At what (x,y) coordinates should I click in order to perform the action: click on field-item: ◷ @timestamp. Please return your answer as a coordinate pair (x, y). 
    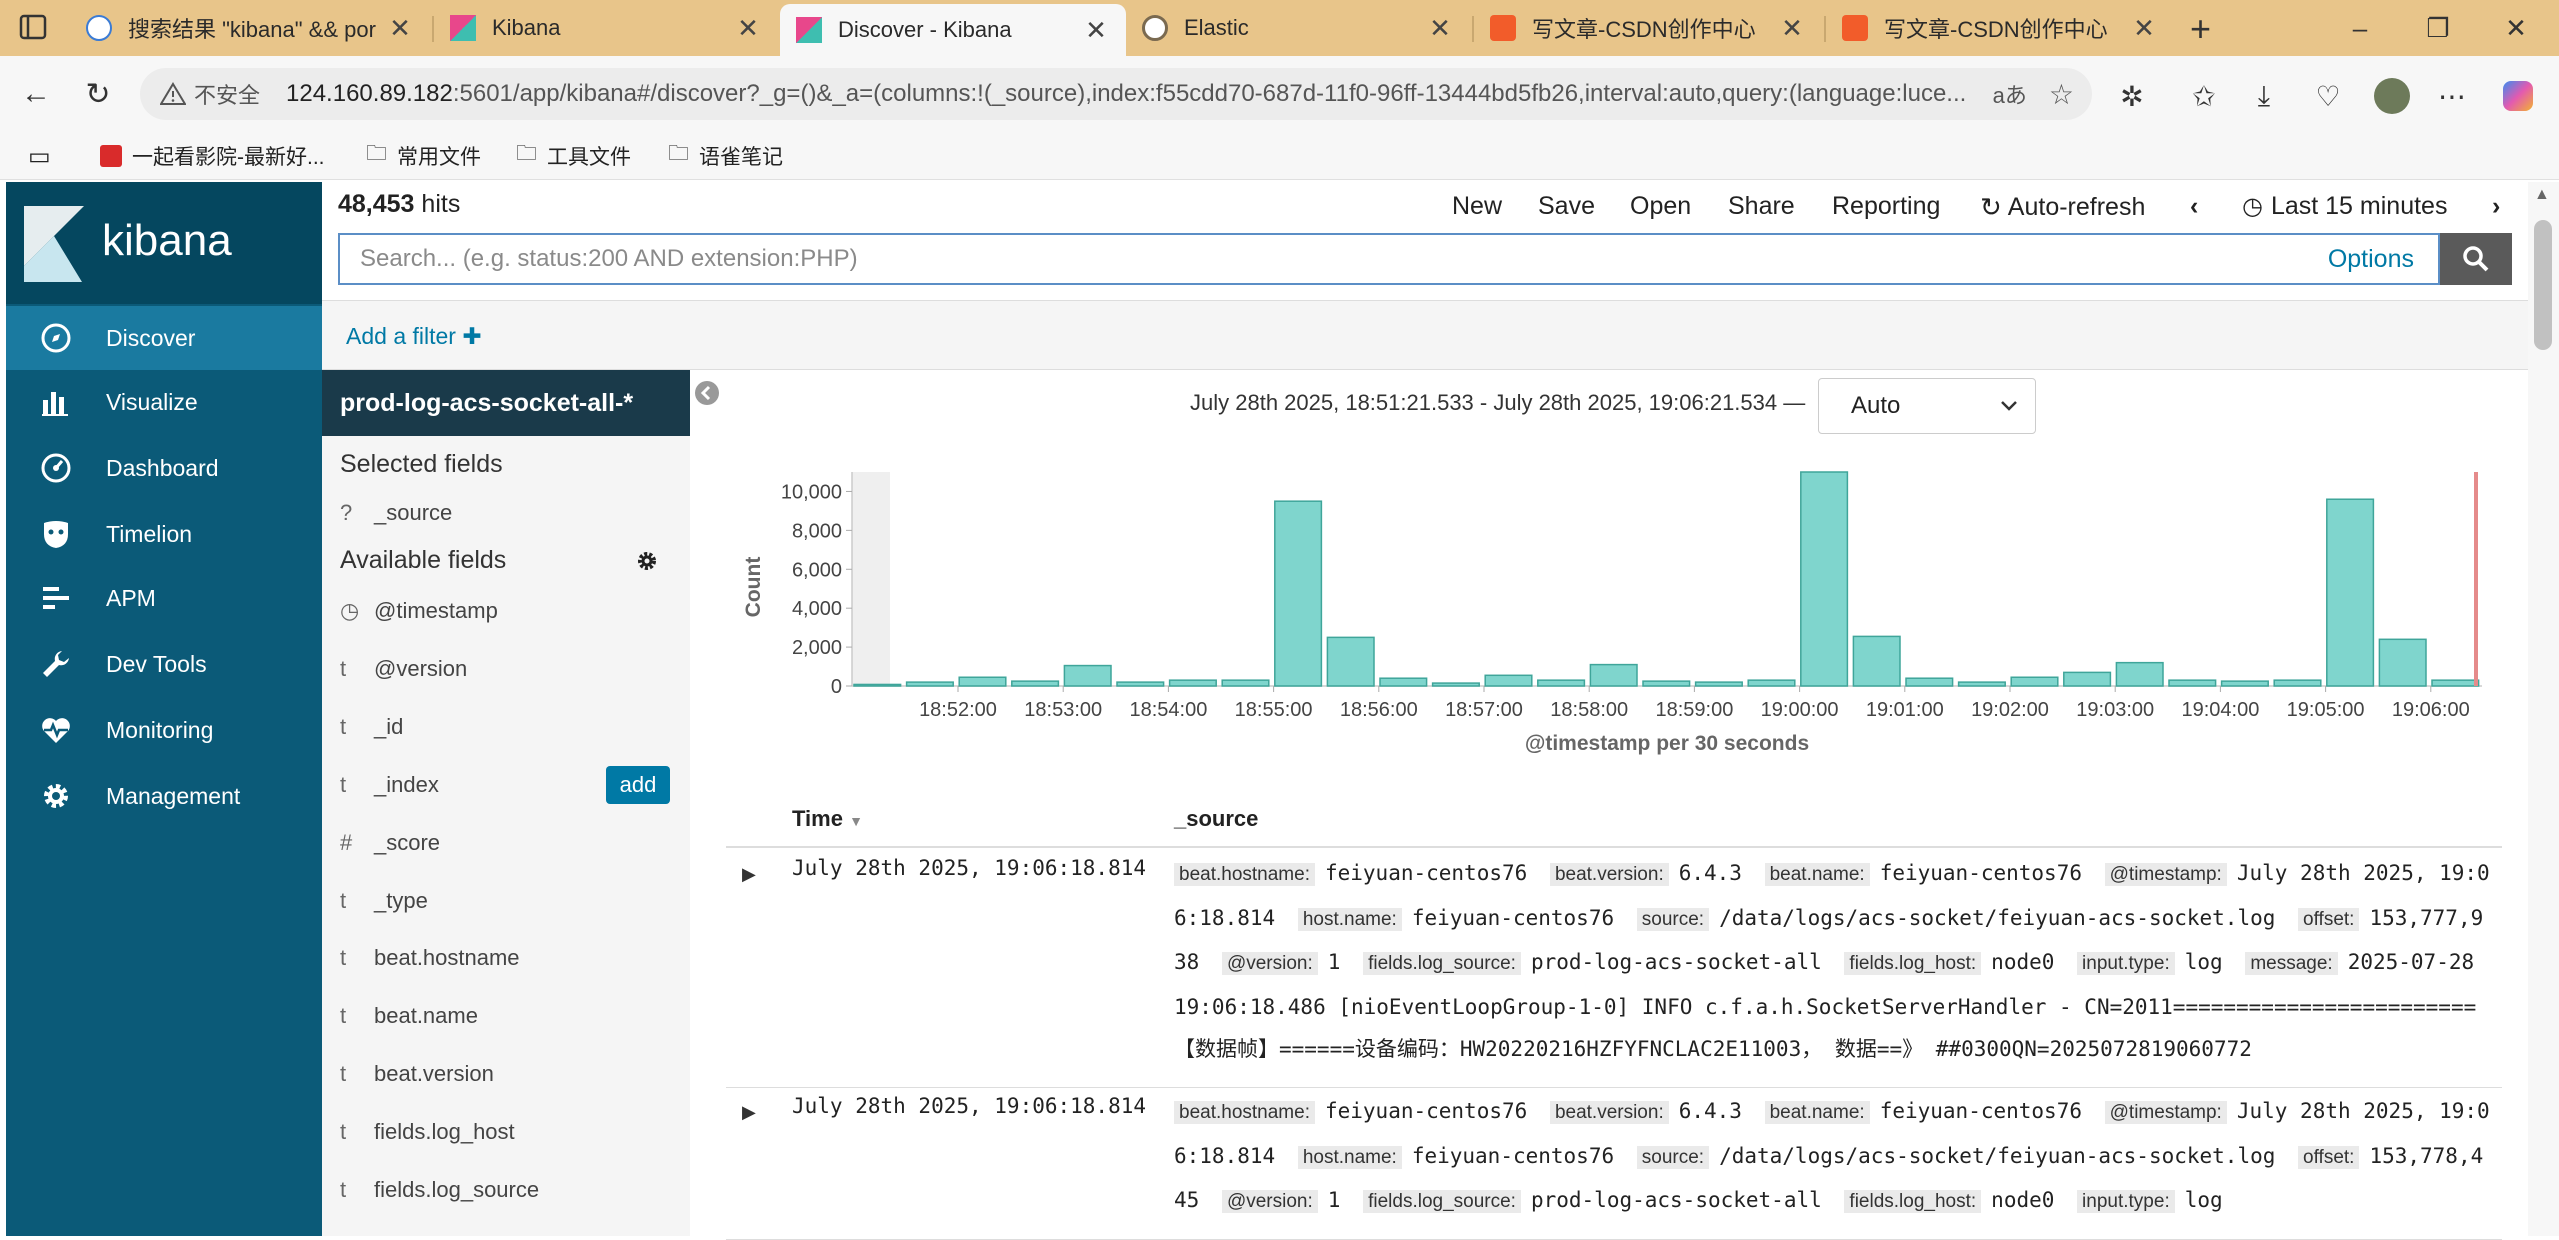
    Looking at the image, I should click on (419, 611).